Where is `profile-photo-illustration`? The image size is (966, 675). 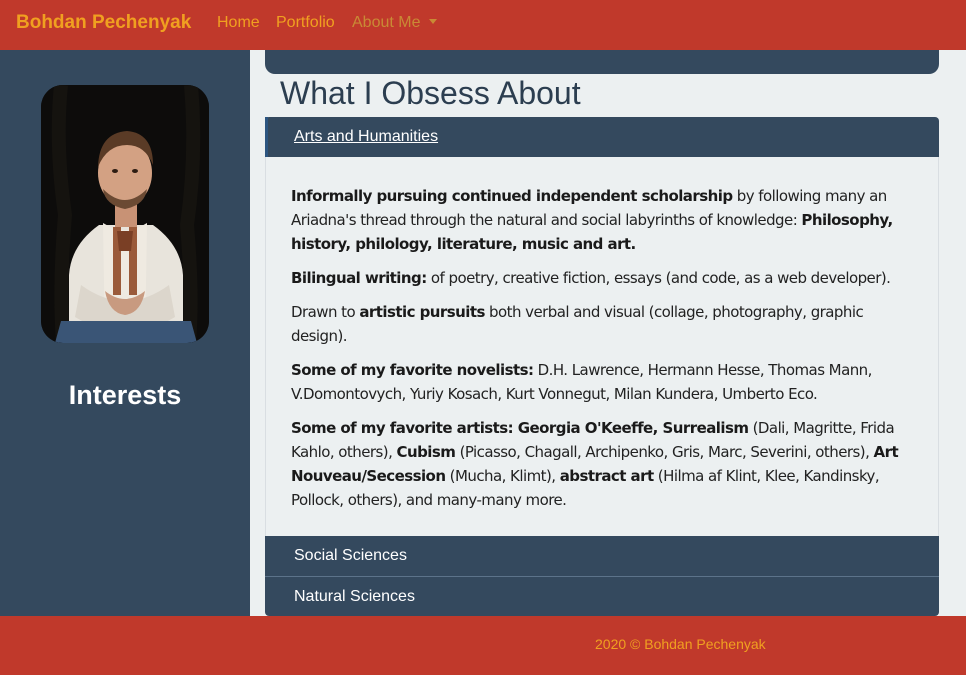
profile-photo-illustration is located at coordinates (125, 214).